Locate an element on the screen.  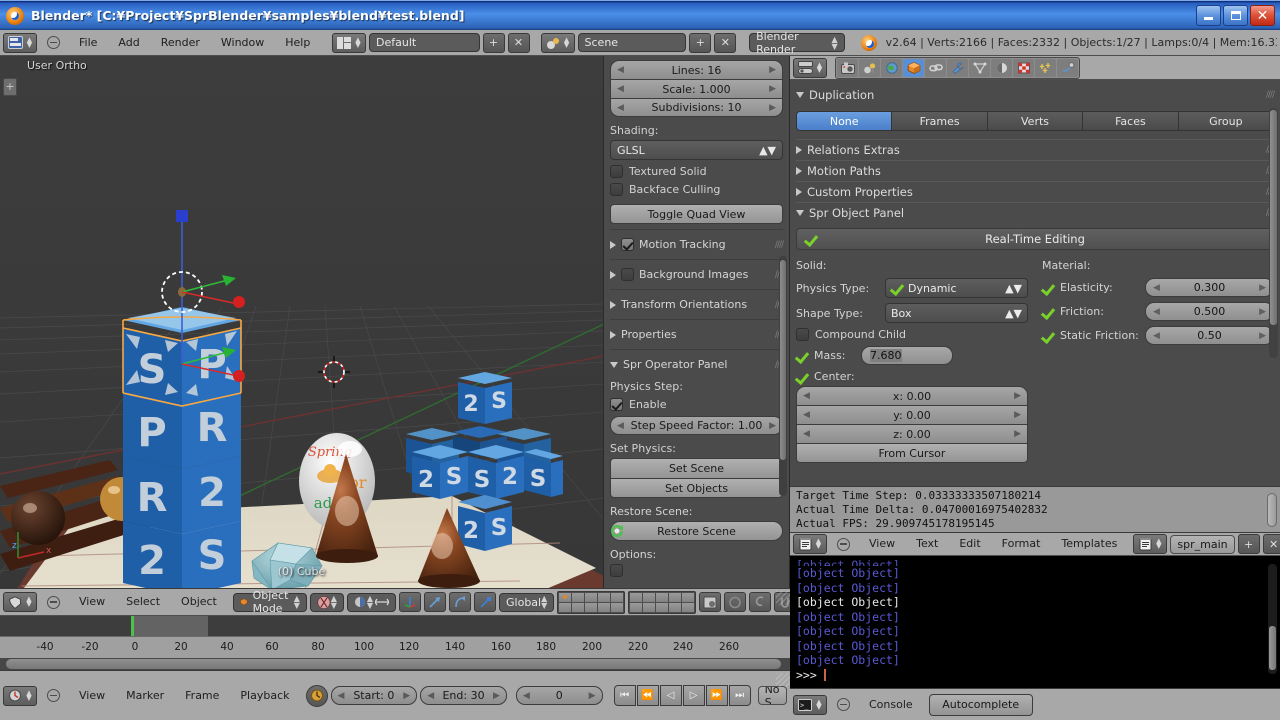
physics-type-select: Dynamic ▲▼ is located at coordinates (956, 288).